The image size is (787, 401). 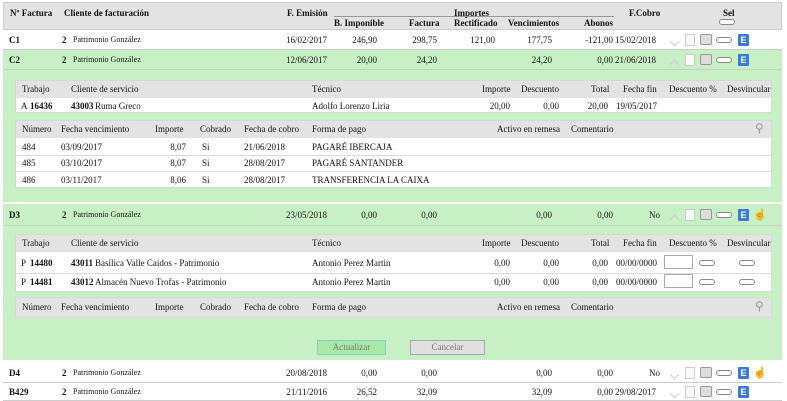 I want to click on work-cli-name: Ruma Greco, so click(x=118, y=106).